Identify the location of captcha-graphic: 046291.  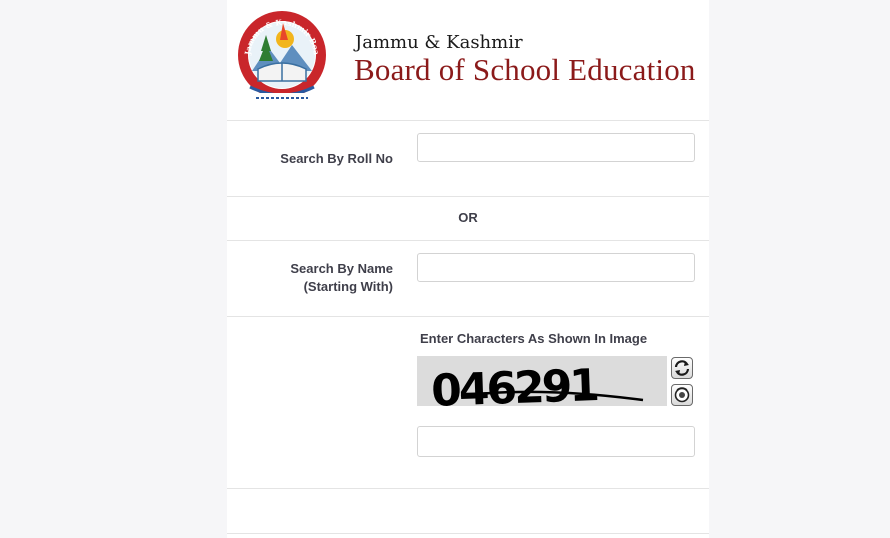
(537, 388).